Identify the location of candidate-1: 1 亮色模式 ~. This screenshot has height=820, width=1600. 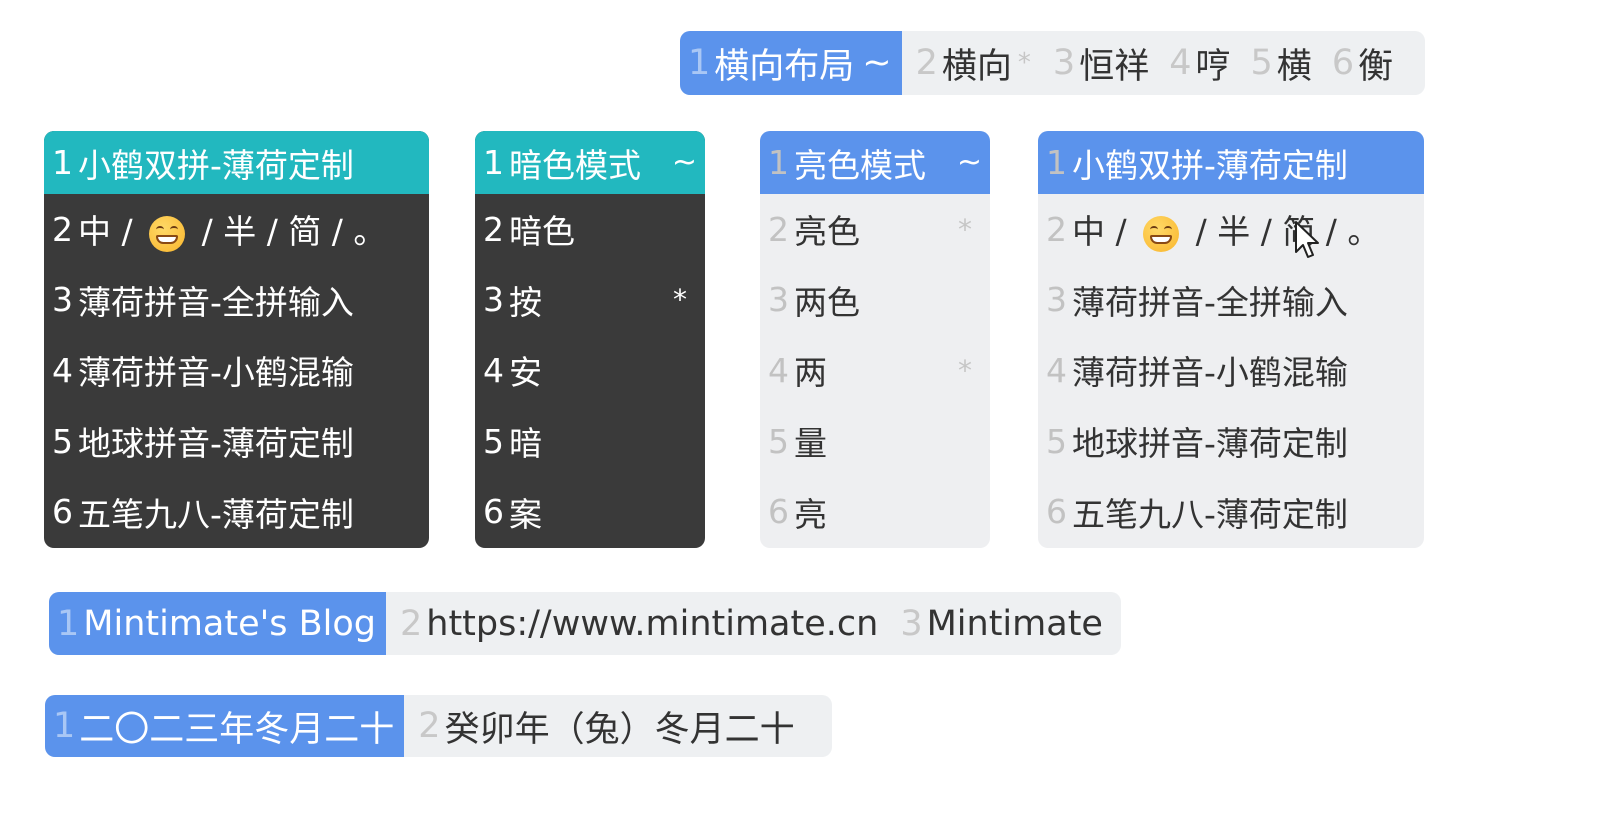
(875, 162).